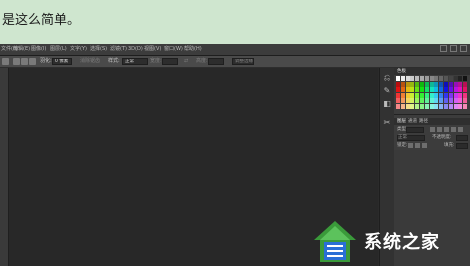  I want to click on kind-select, so click(415, 130).